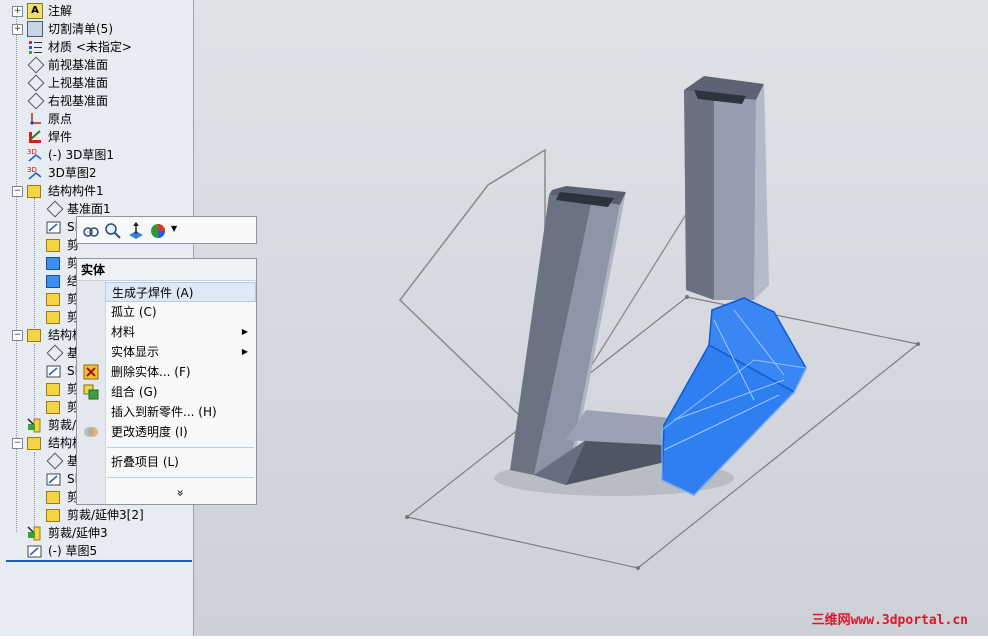 This screenshot has width=988, height=639. I want to click on tree-item-origin: 原点, so click(95, 119).